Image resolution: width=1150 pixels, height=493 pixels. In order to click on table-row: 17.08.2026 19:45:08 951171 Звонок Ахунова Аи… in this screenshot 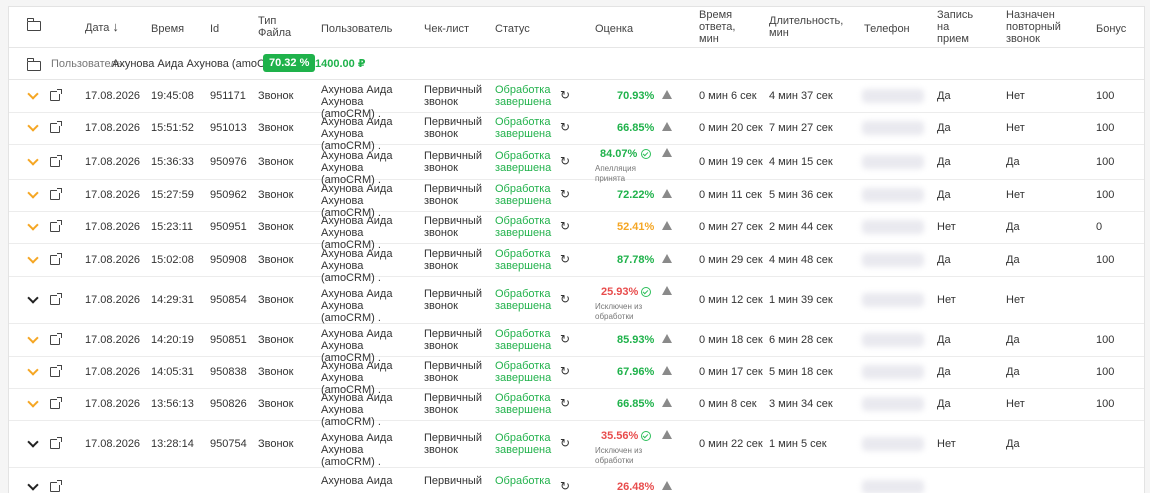, I will do `click(576, 100)`.